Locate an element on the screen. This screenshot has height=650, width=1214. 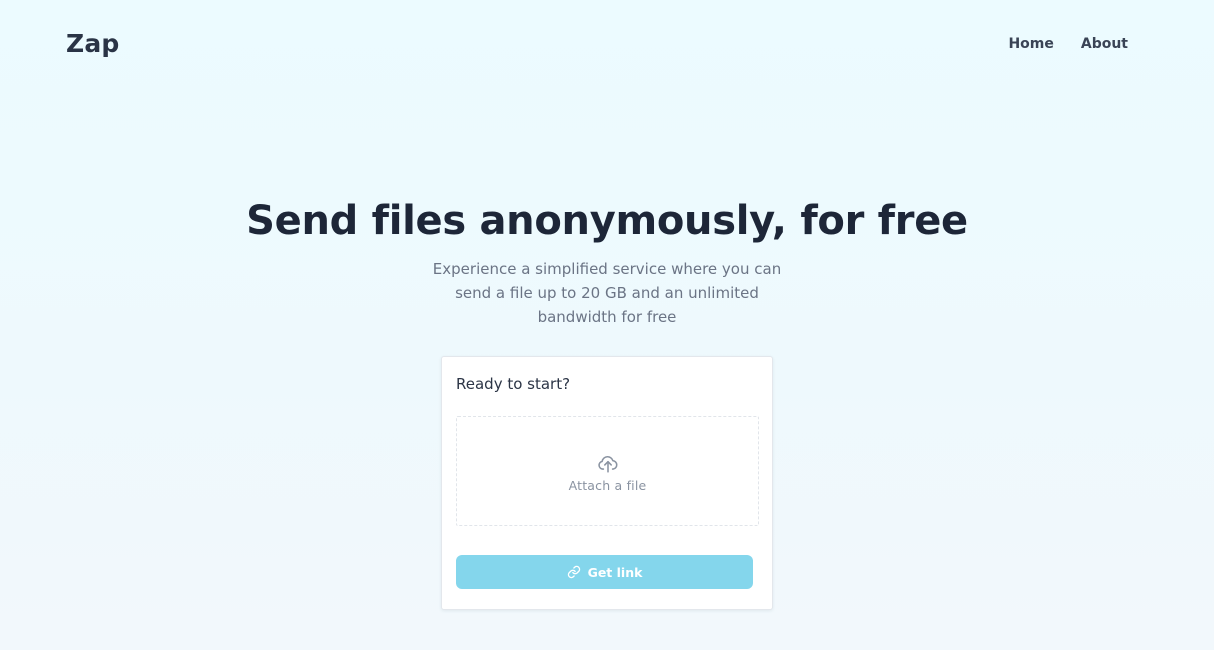
upload-card: Ready to start? Attach a file Get link is located at coordinates (607, 483).